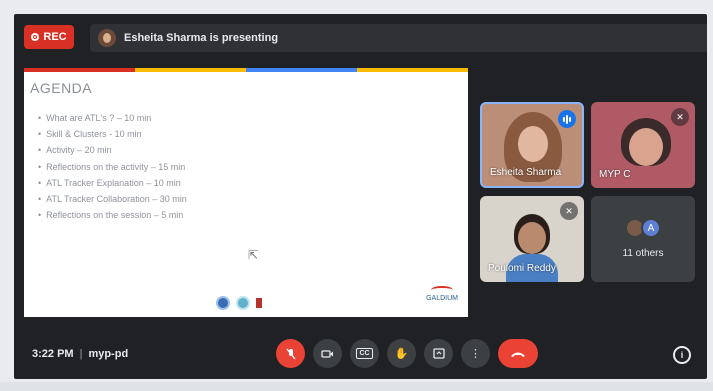 The height and width of the screenshot is (391, 713). What do you see at coordinates (522, 268) in the screenshot?
I see `participant-name: Poulomi Reddy` at bounding box center [522, 268].